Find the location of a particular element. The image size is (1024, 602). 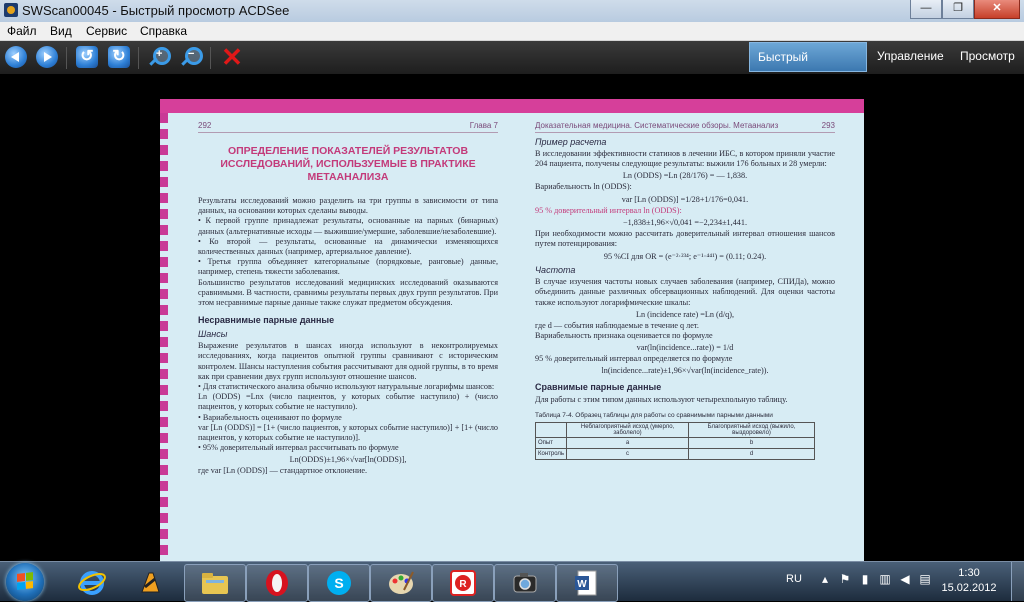

rotate-left-icon: ↺ is located at coordinates (87, 57).